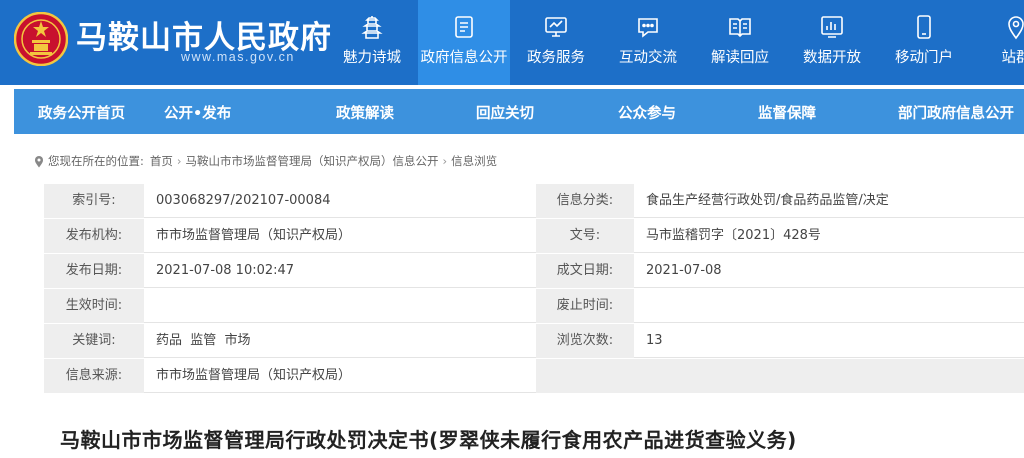  What do you see at coordinates (956, 112) in the screenshot?
I see `subnav-department: 部门政府信息公开` at bounding box center [956, 112].